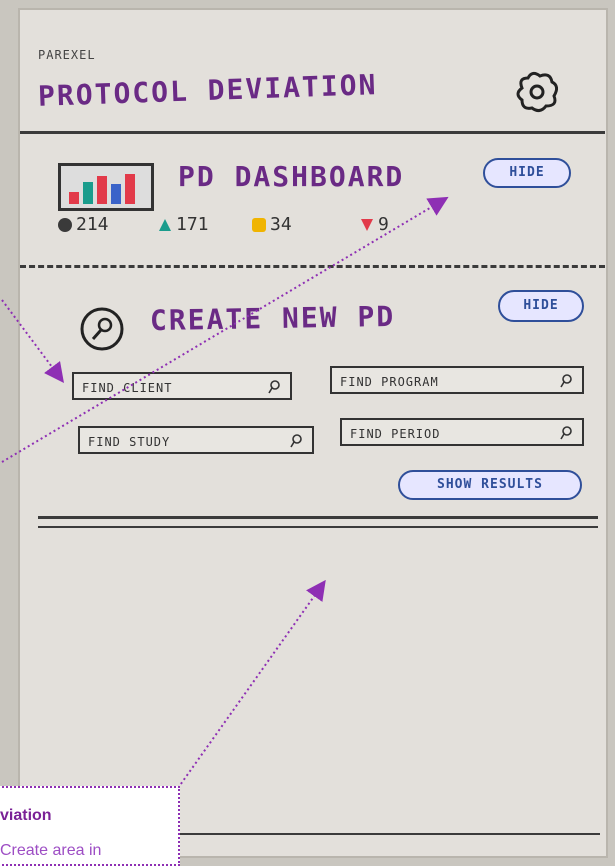 The height and width of the screenshot is (866, 615). What do you see at coordinates (26, 815) in the screenshot?
I see `annotation-title: viation` at bounding box center [26, 815].